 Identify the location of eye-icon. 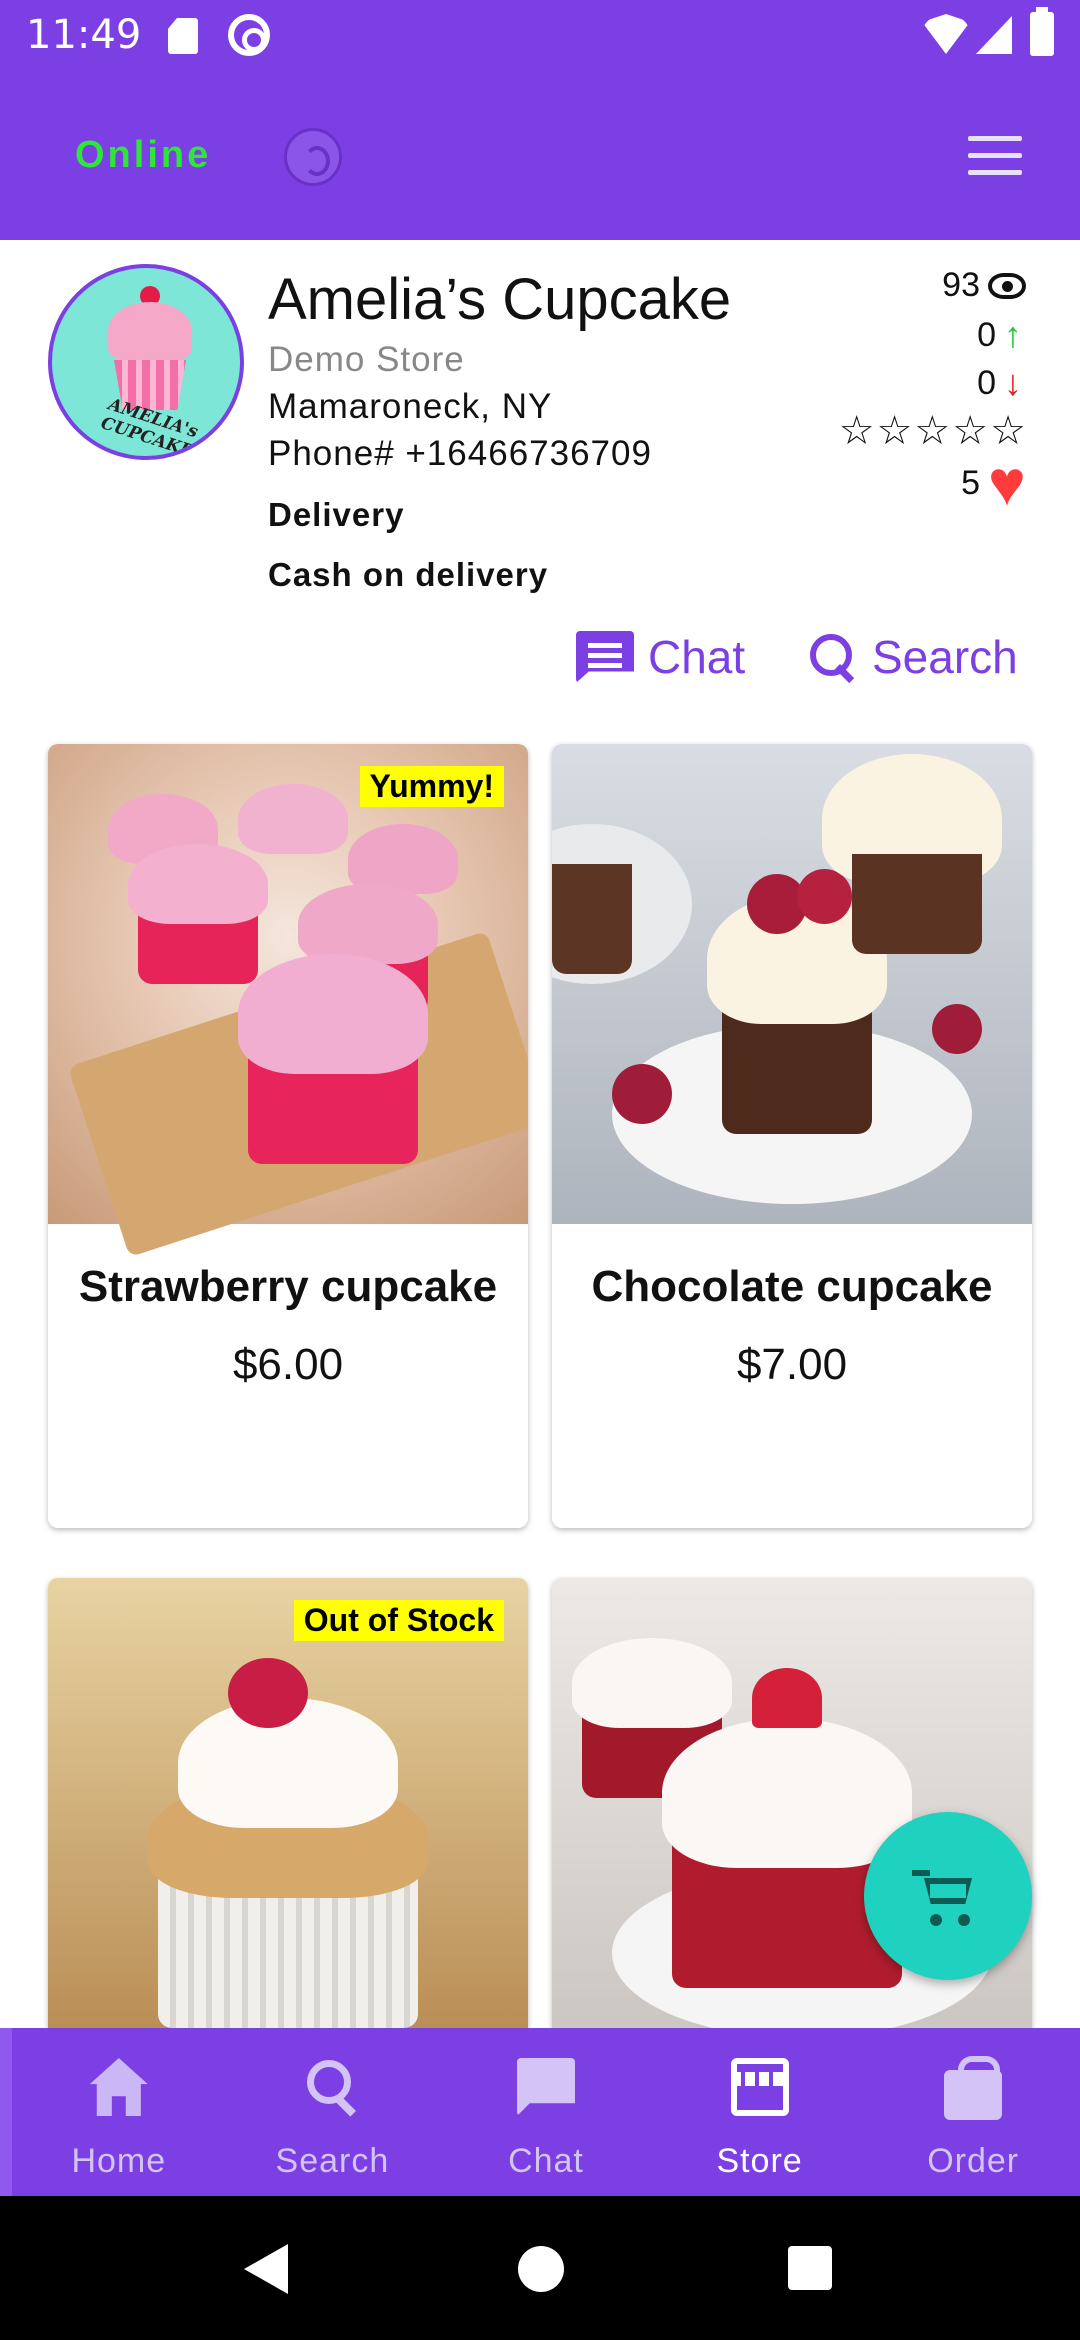
(1007, 285).